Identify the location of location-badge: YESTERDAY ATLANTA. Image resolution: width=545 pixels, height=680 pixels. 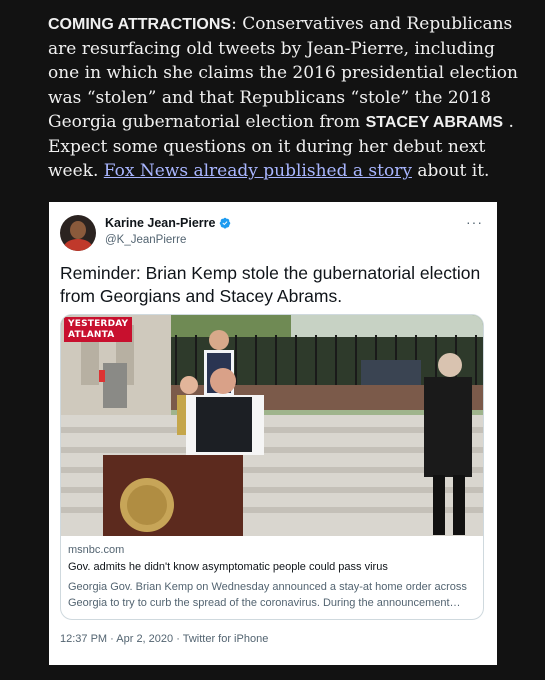
(98, 329).